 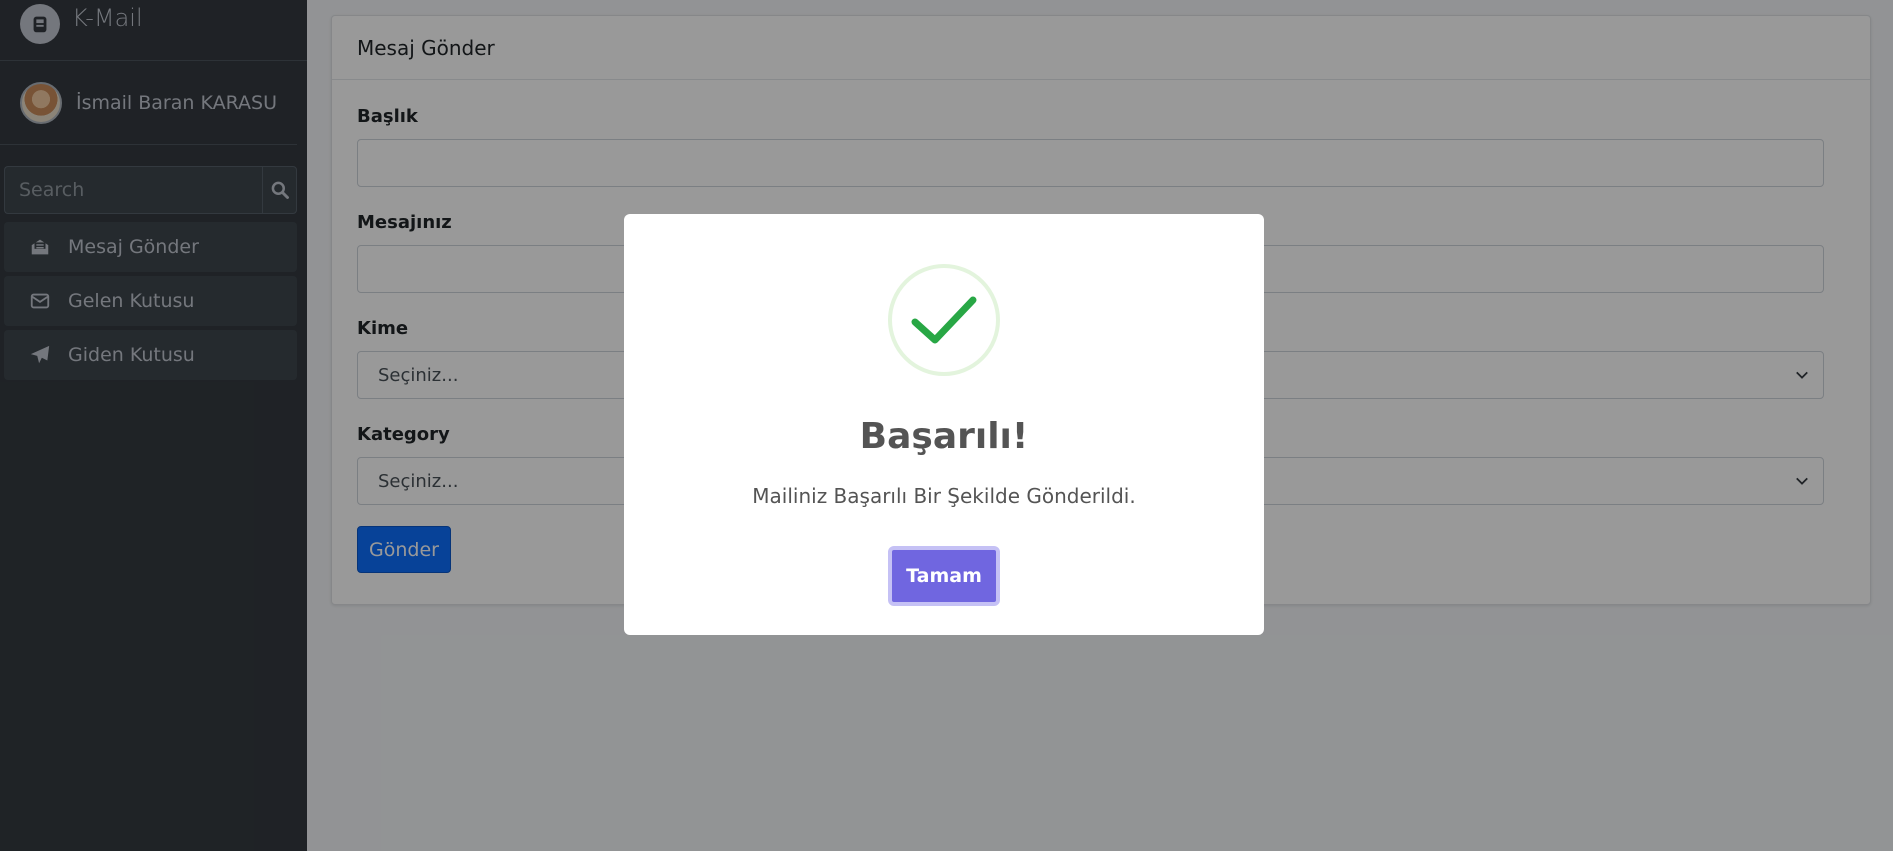 What do you see at coordinates (944, 320) in the screenshot?
I see `checkmark-icon` at bounding box center [944, 320].